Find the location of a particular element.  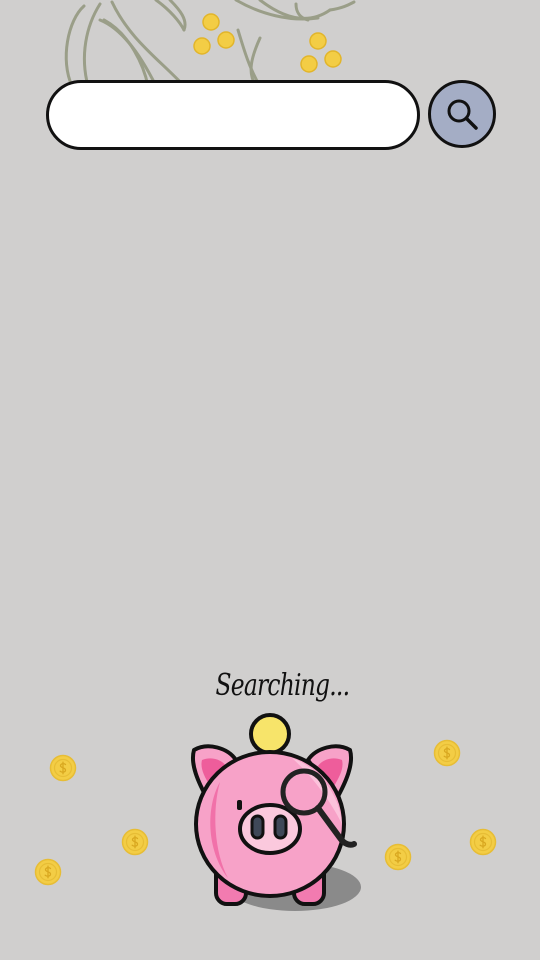

search-input is located at coordinates (233, 115).